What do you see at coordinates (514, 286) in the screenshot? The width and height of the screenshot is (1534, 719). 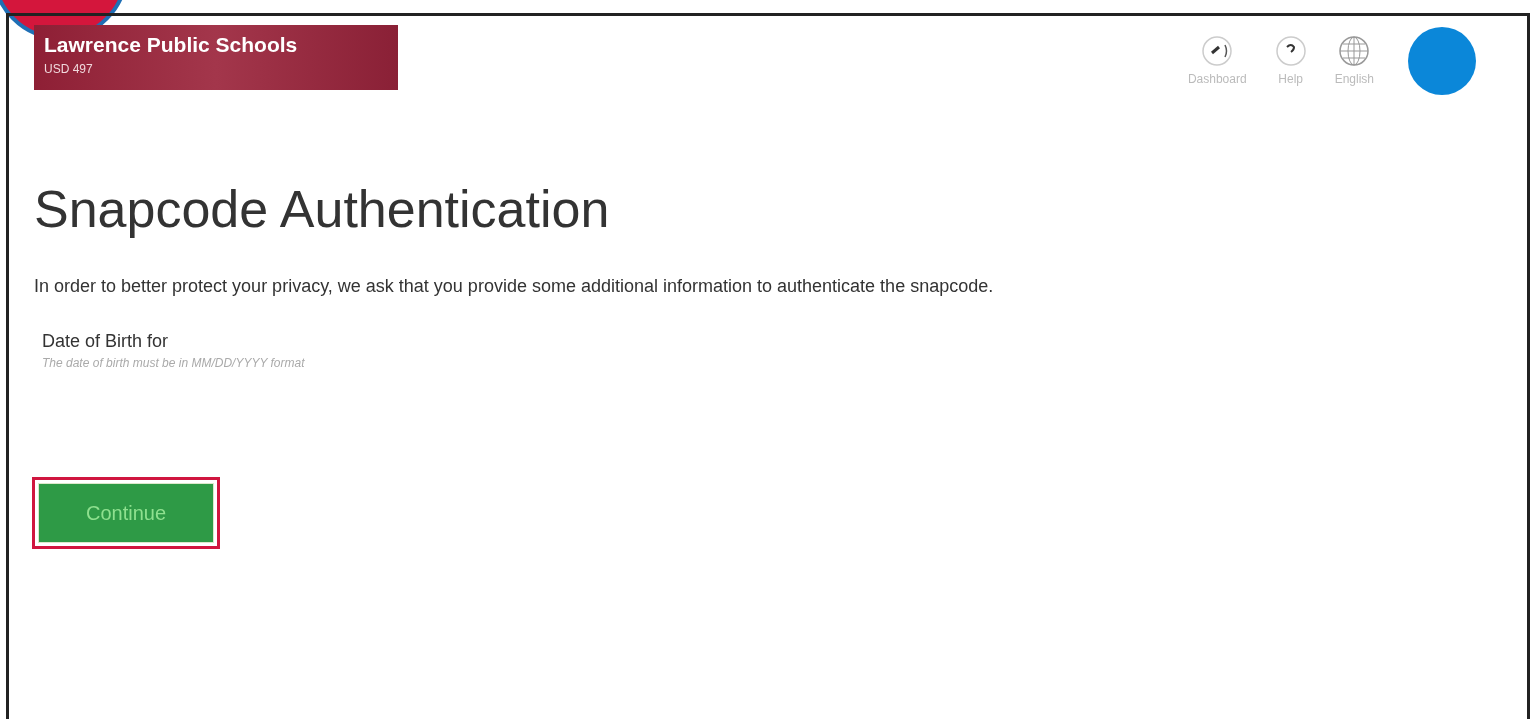 I see `intro-text: In order to better protect your privacy, we ask that you provide some additional information to authenticate the snapcode.` at bounding box center [514, 286].